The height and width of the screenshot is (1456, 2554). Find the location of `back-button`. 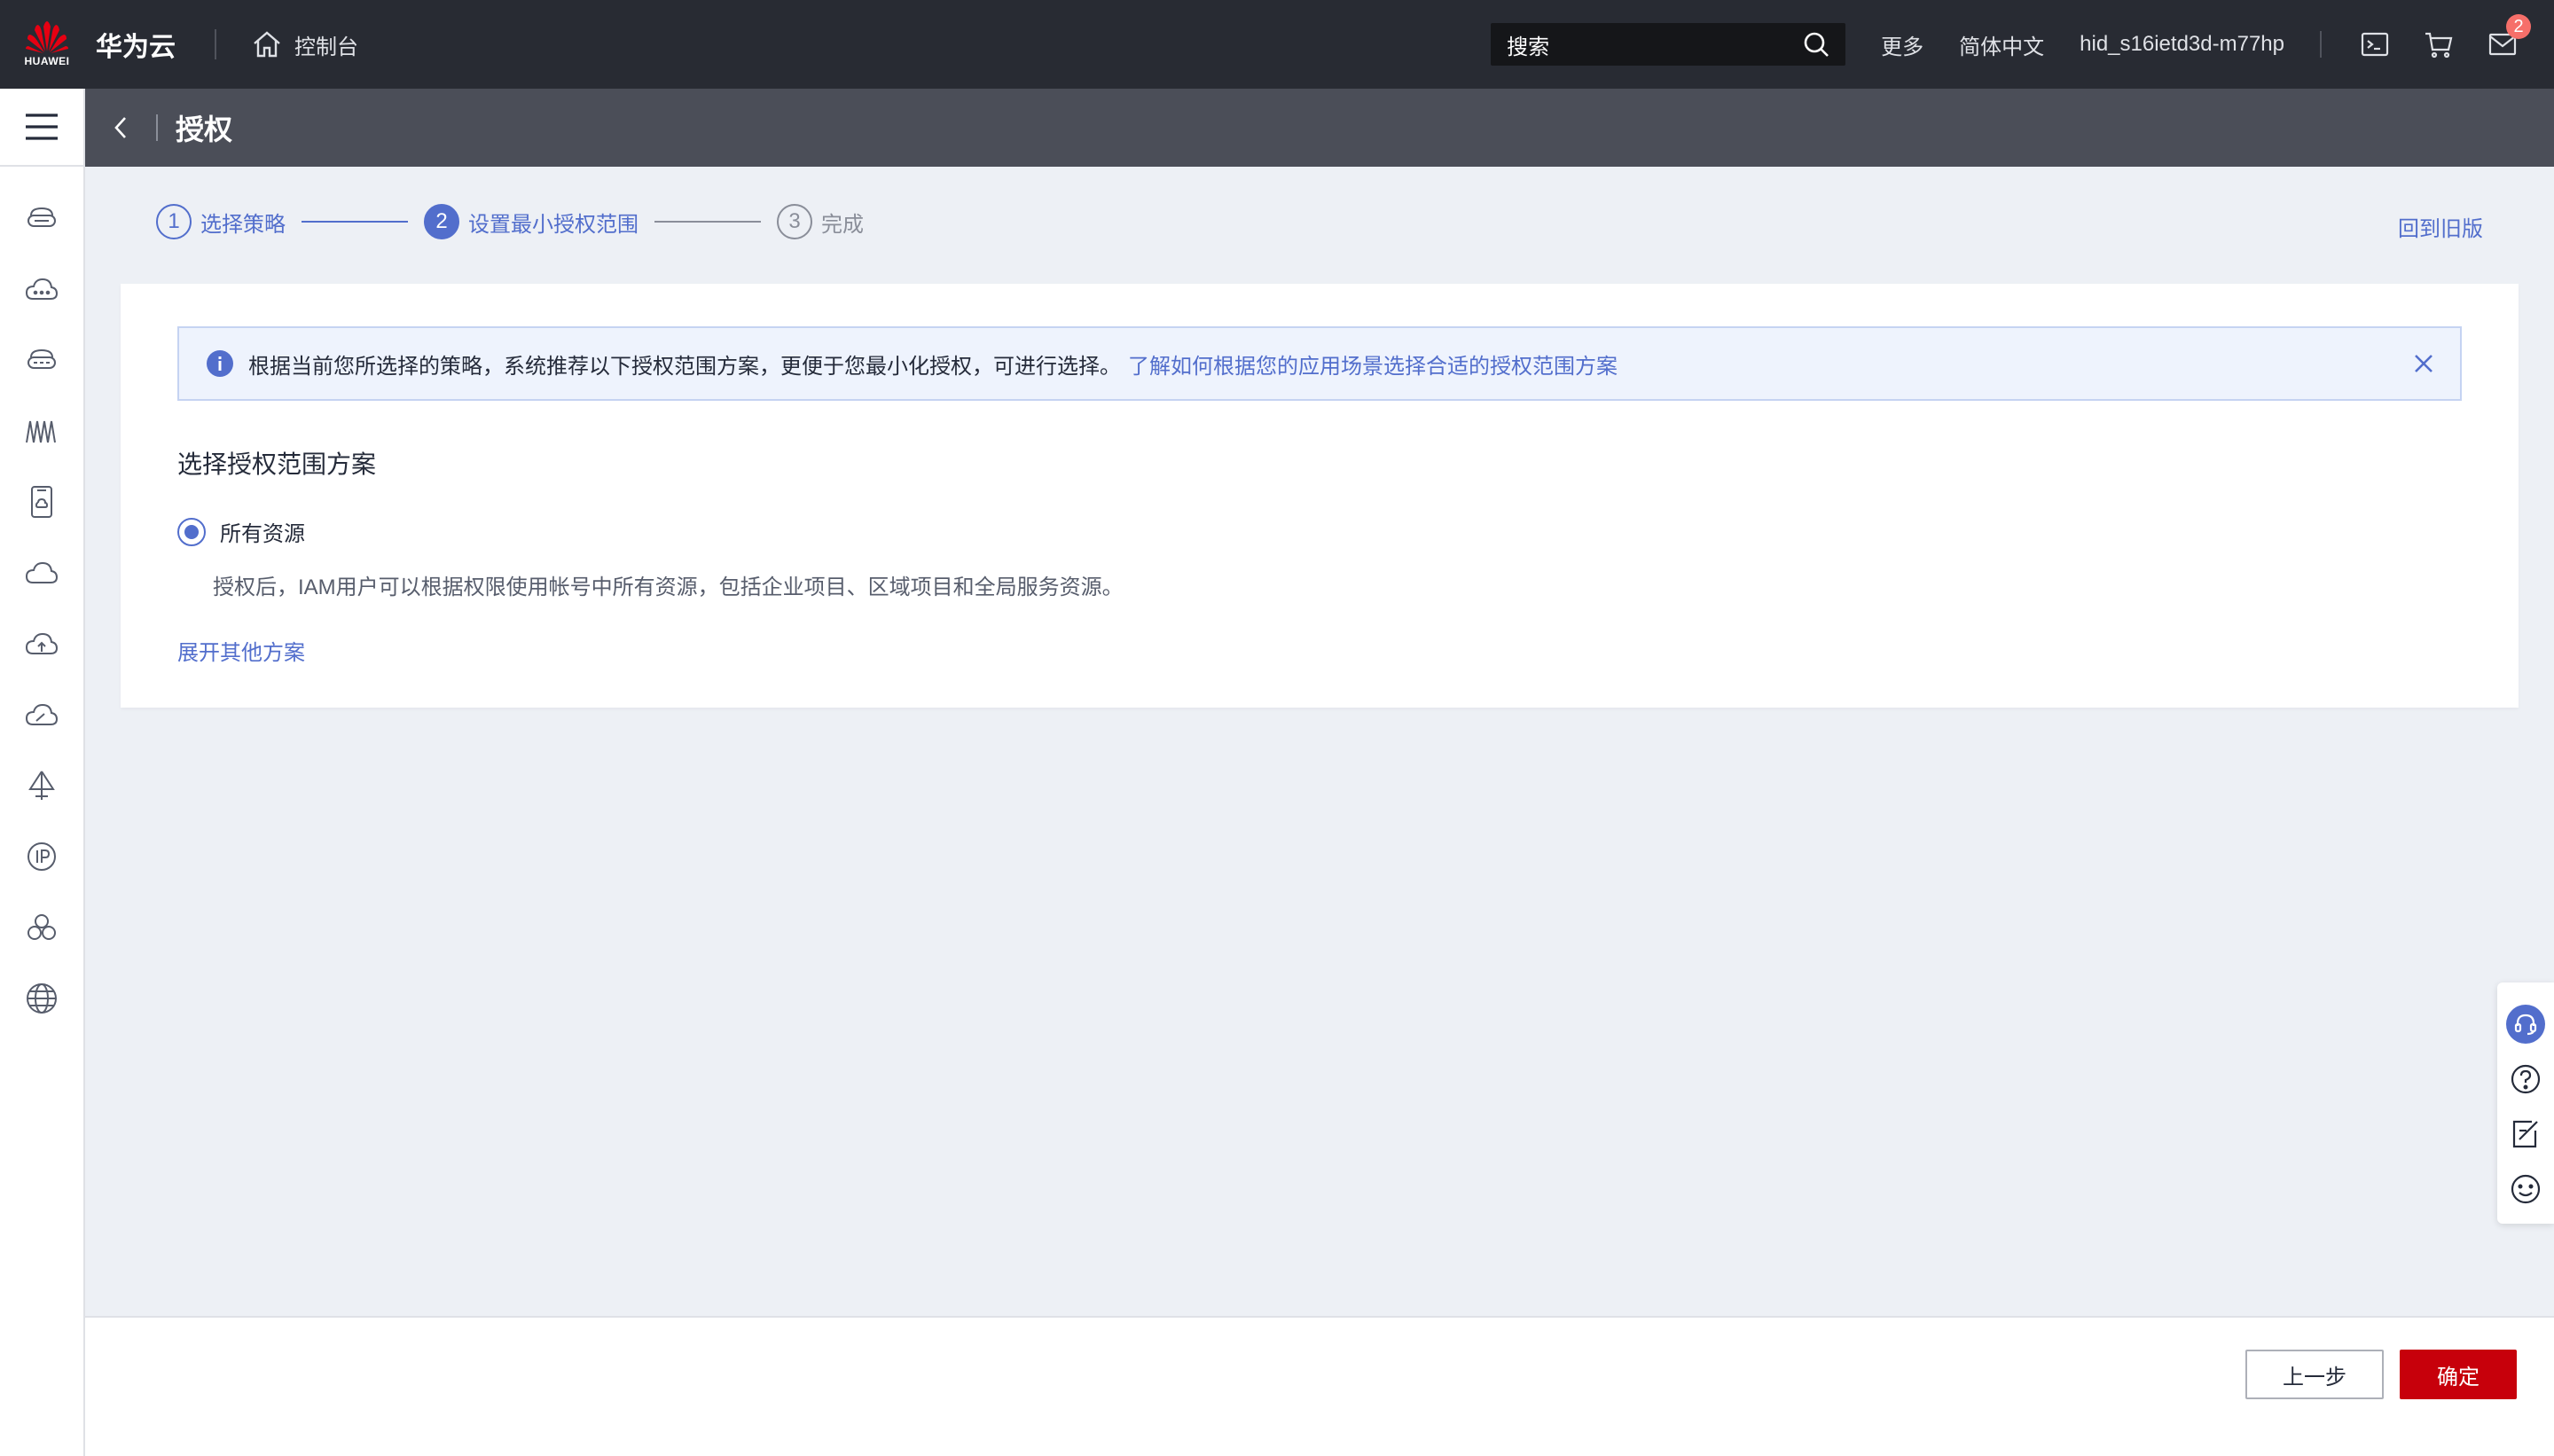

back-button is located at coordinates (120, 128).